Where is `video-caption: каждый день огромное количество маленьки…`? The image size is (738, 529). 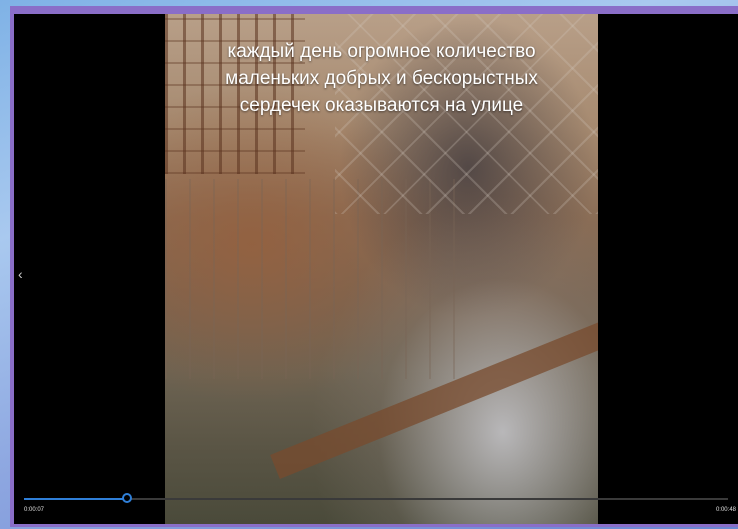 video-caption: каждый день огромное количество маленьки… is located at coordinates (381, 78).